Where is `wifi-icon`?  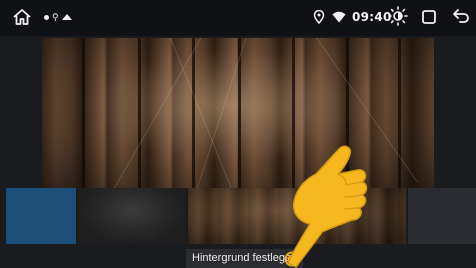 wifi-icon is located at coordinates (339, 17).